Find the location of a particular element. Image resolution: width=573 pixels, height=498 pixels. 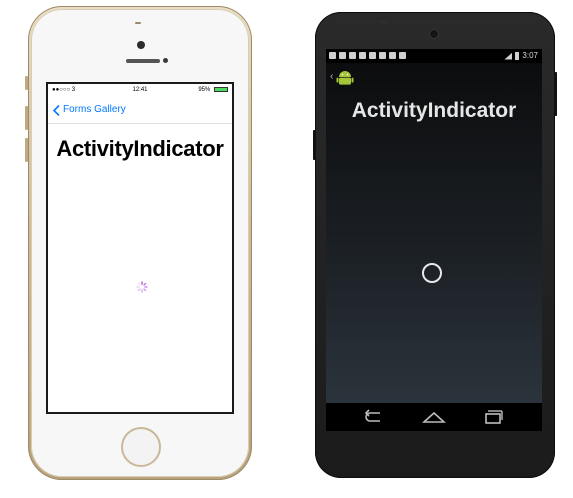

recent-apps-icon is located at coordinates (493, 417).